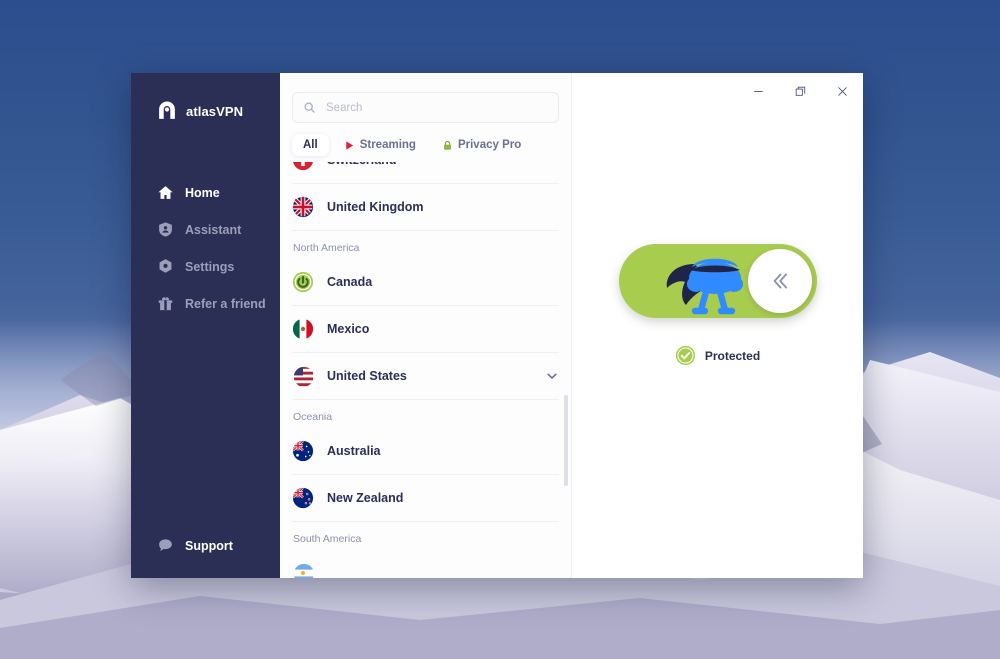 This screenshot has height=659, width=1000. What do you see at coordinates (303, 570) in the screenshot?
I see `flag-argentina-icon` at bounding box center [303, 570].